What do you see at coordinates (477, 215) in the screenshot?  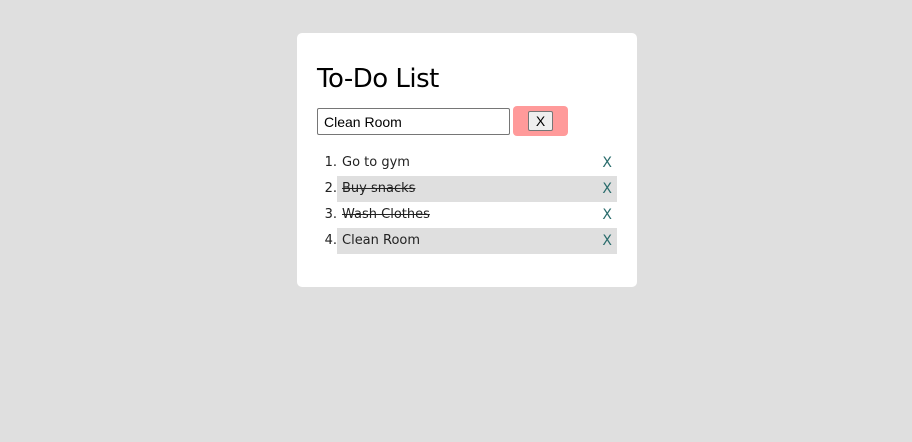 I see `task-row: Wash Clothes X` at bounding box center [477, 215].